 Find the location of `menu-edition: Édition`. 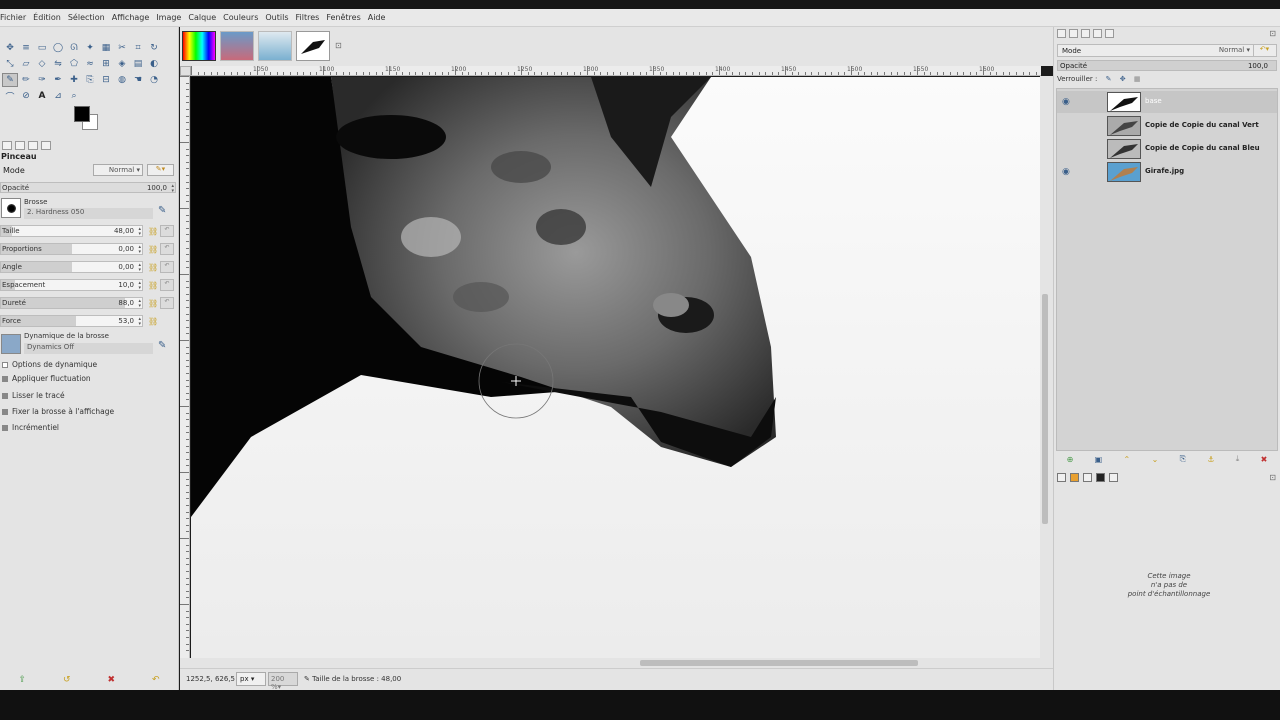

menu-edition: Édition is located at coordinates (47, 17).